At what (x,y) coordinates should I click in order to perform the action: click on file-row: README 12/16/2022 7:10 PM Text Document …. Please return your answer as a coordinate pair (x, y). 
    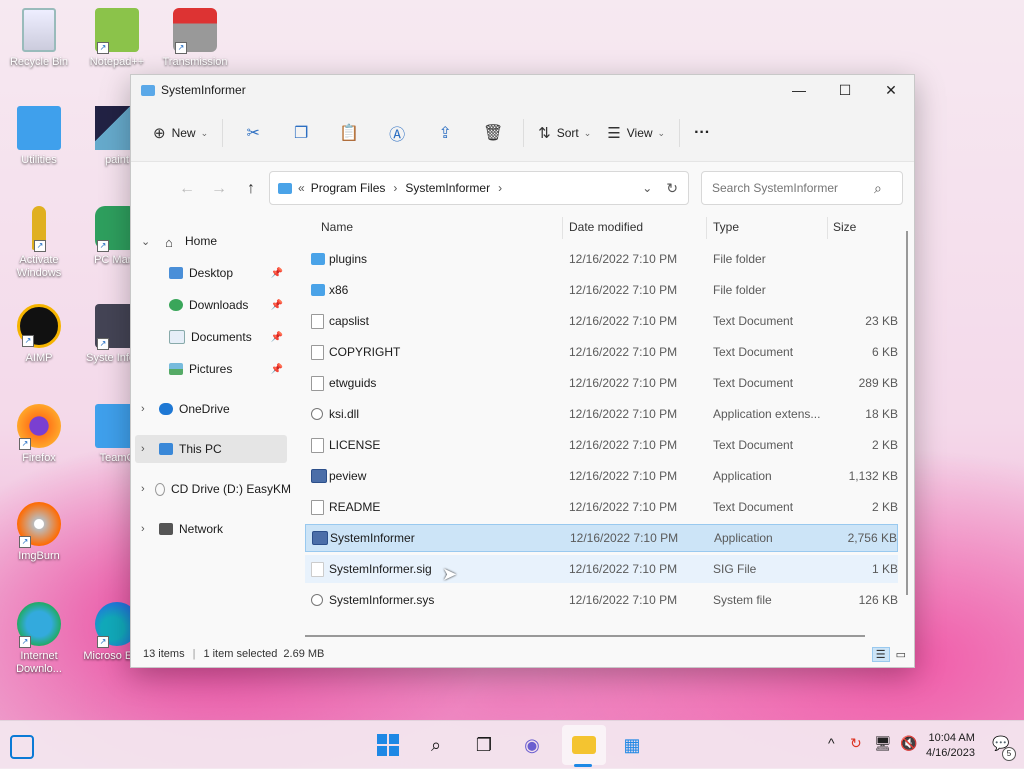
    Looking at the image, I should click on (601, 507).